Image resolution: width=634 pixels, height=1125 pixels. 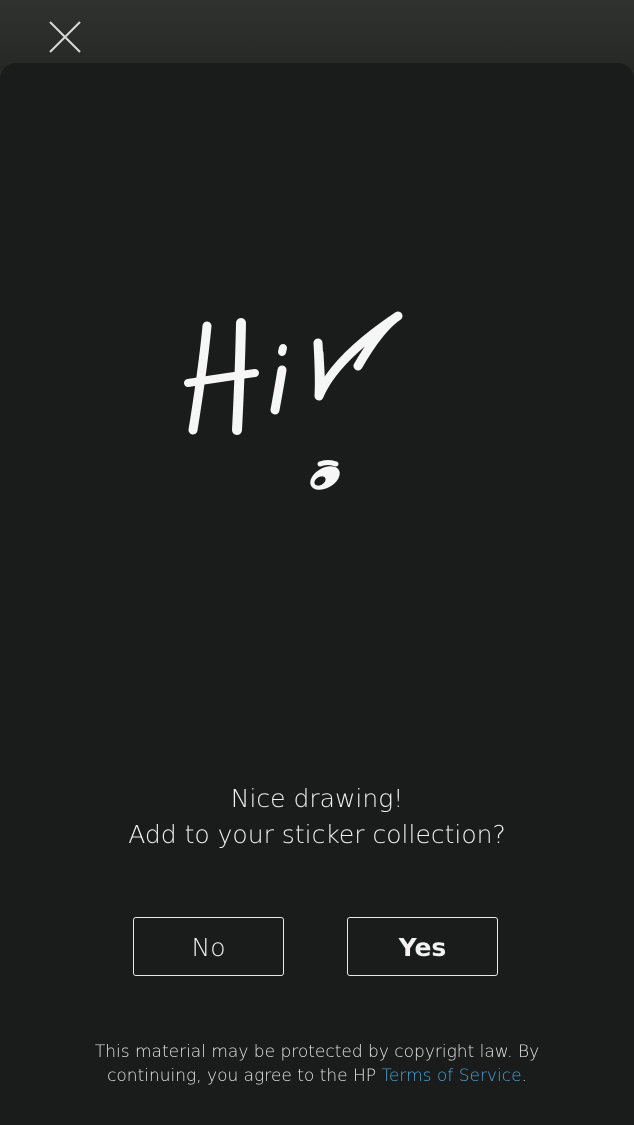 I want to click on yes-button: Yes, so click(x=422, y=946).